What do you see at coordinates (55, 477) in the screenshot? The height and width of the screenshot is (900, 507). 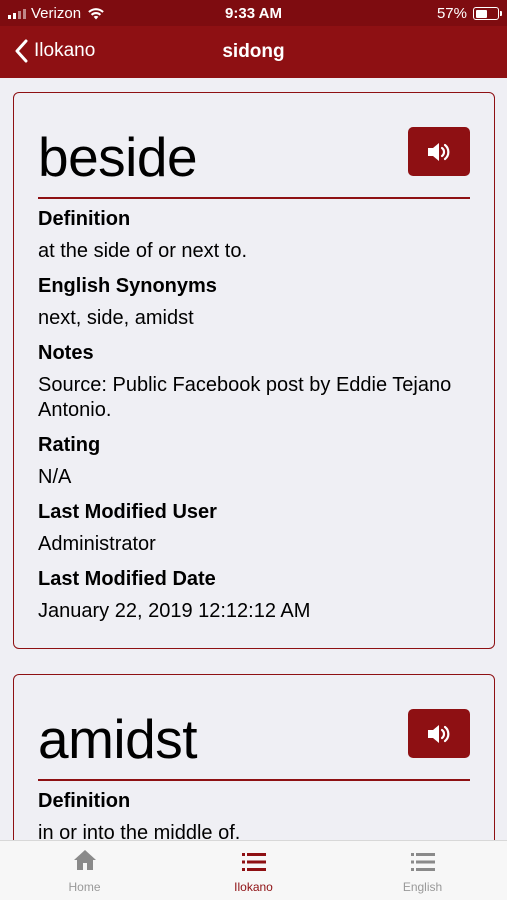 I see `field-value-rating: N/A` at bounding box center [55, 477].